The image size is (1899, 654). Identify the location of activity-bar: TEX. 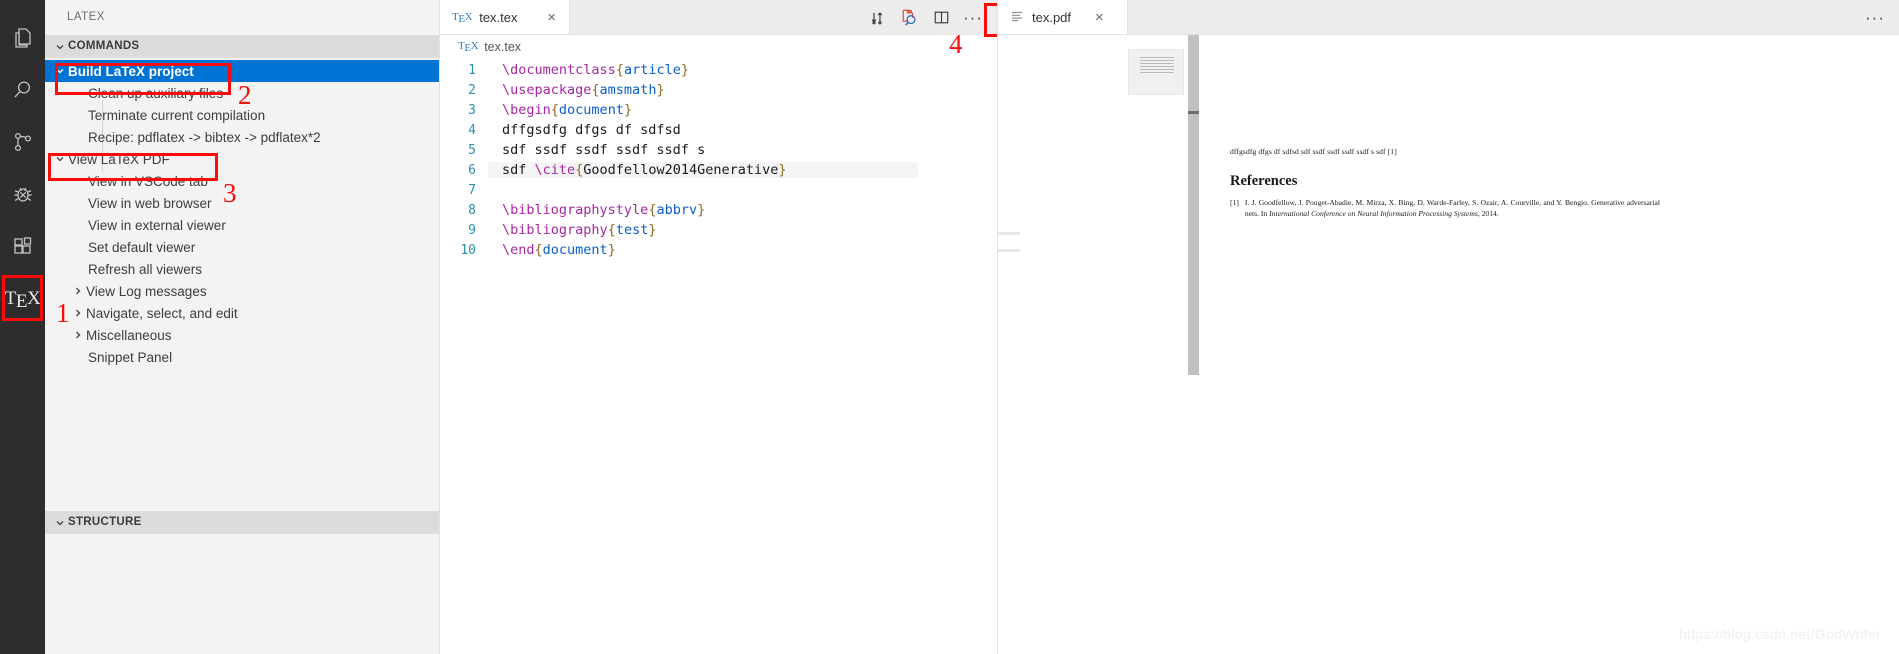
(22, 327).